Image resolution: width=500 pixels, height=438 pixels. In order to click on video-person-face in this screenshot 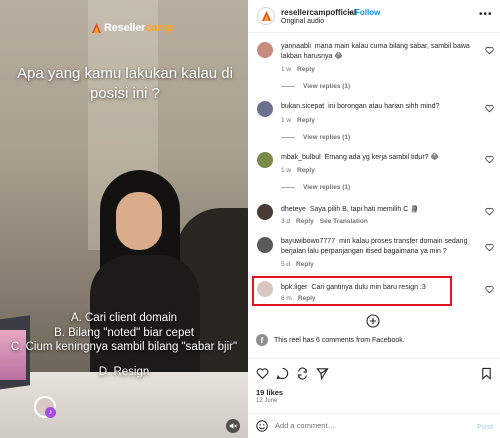, I will do `click(139, 221)`.